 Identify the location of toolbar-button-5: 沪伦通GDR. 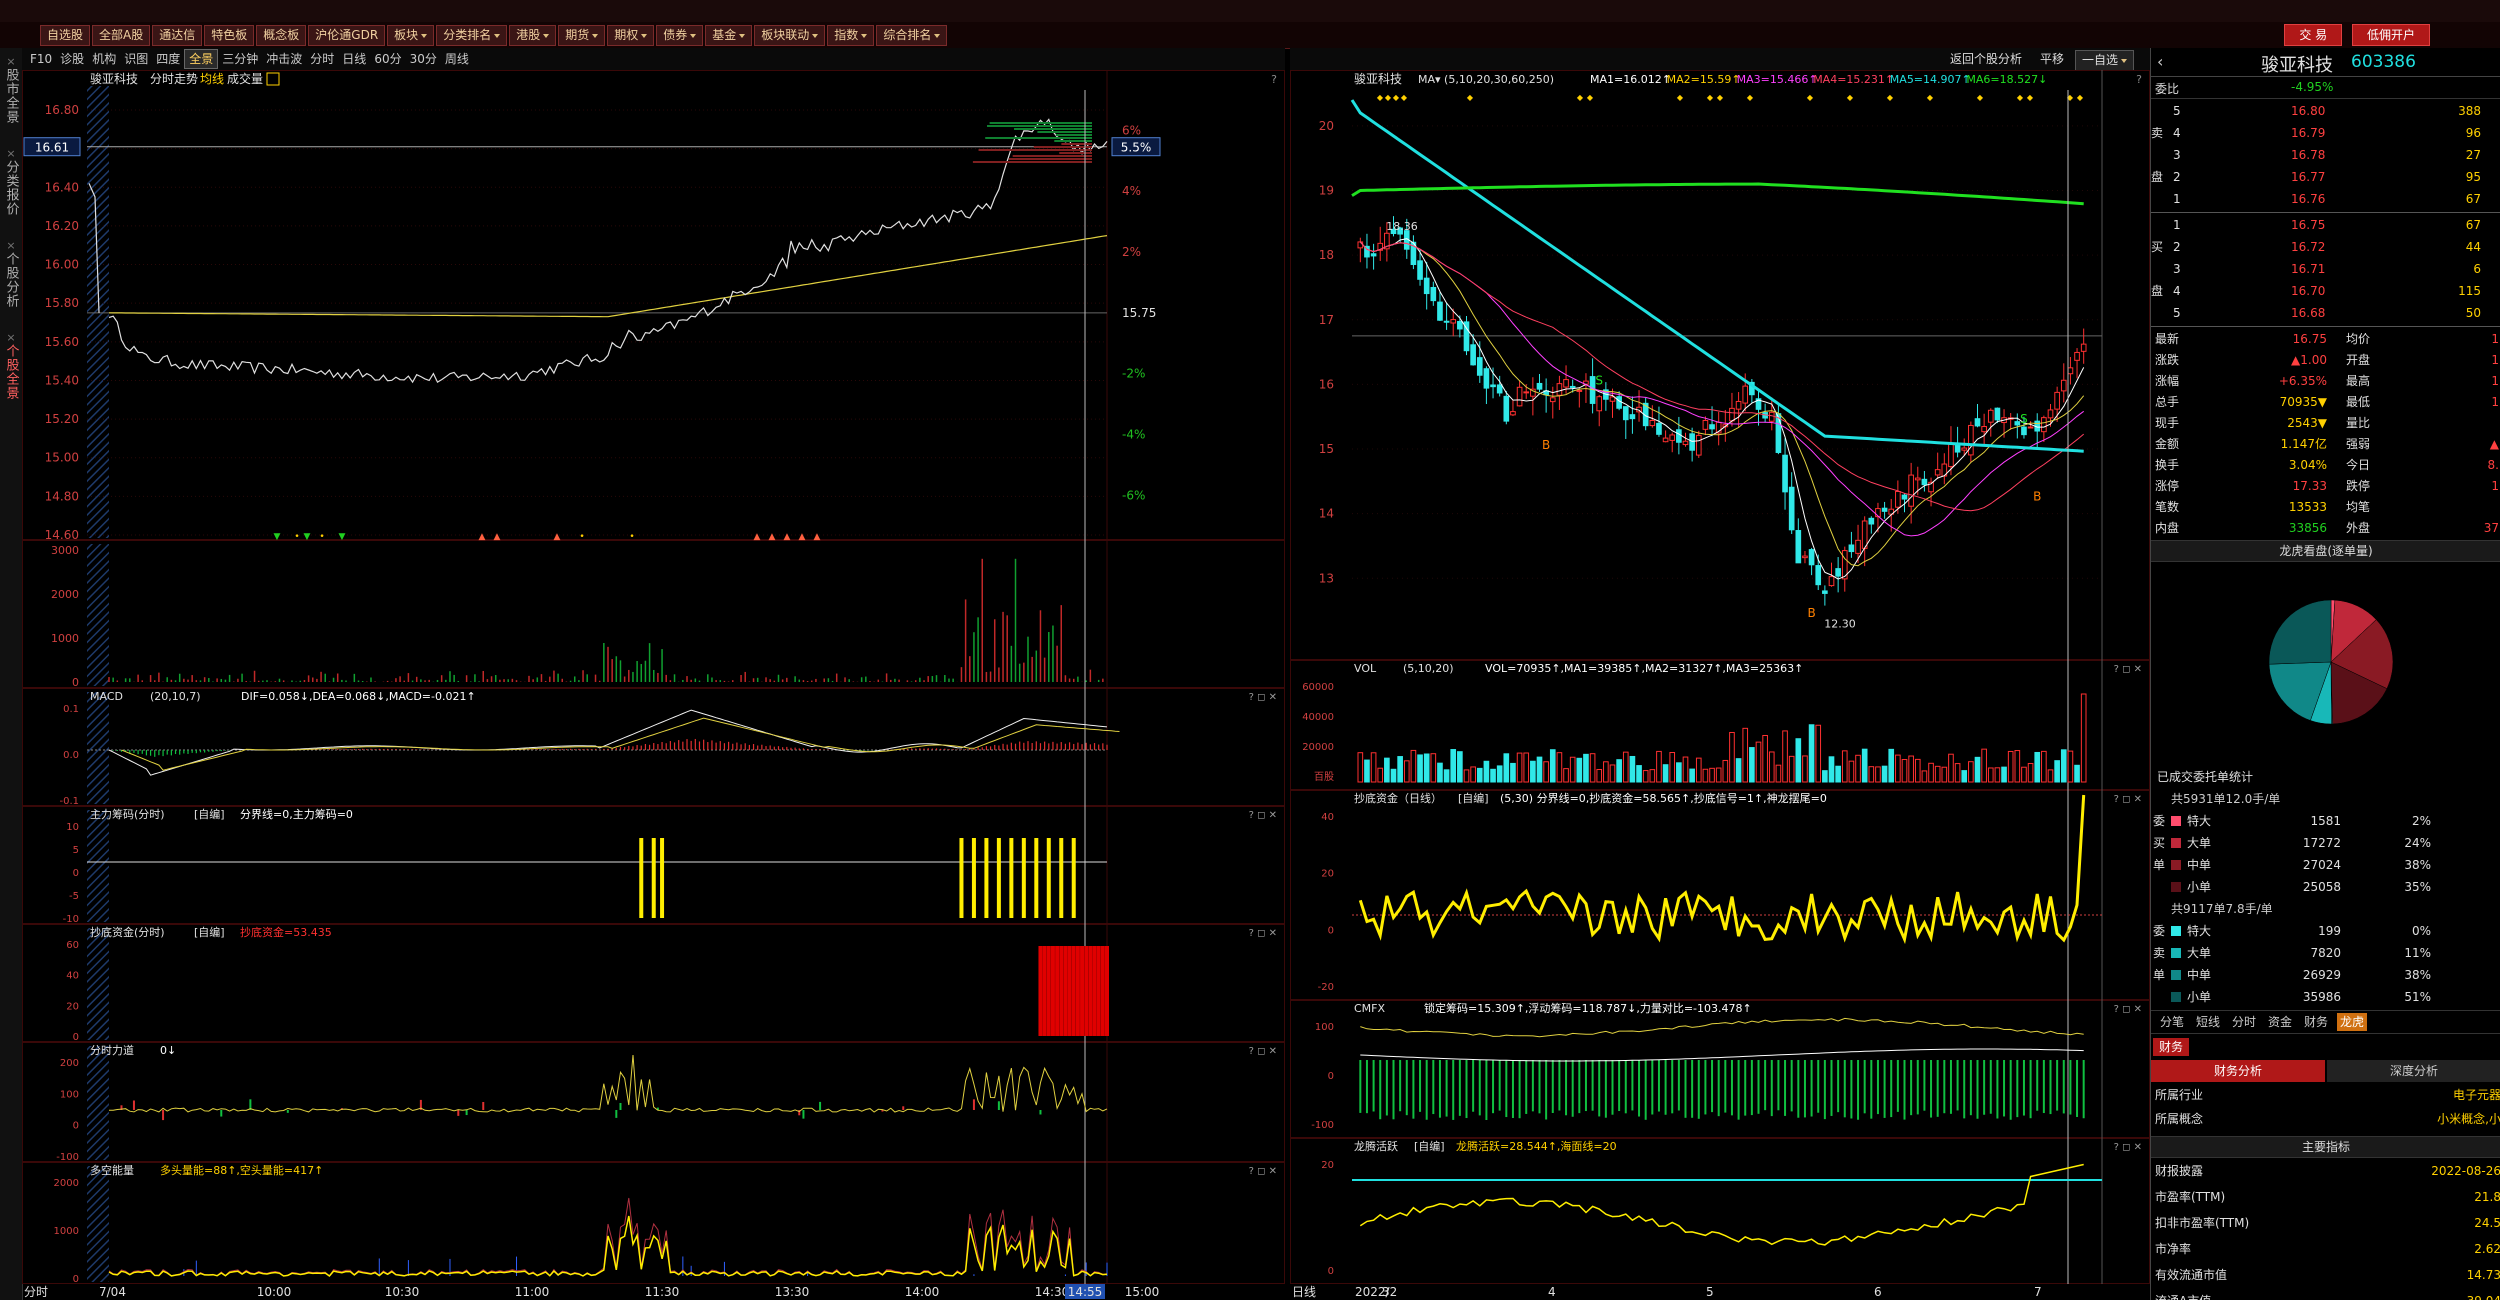
(347, 35).